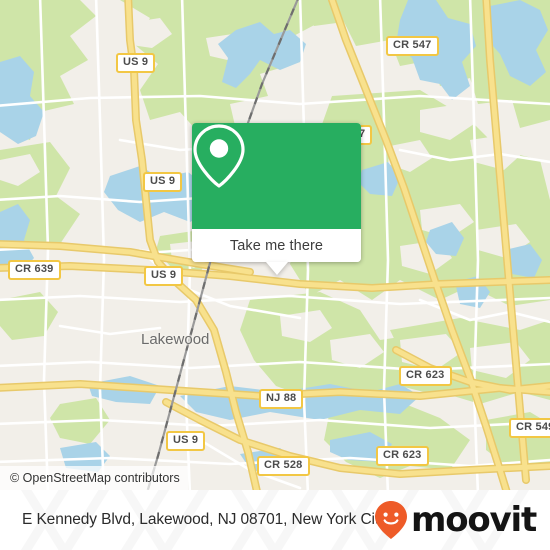 The width and height of the screenshot is (550, 550). Describe the element at coordinates (34, 270) in the screenshot. I see `road-shield-cr639: CR 639` at that location.